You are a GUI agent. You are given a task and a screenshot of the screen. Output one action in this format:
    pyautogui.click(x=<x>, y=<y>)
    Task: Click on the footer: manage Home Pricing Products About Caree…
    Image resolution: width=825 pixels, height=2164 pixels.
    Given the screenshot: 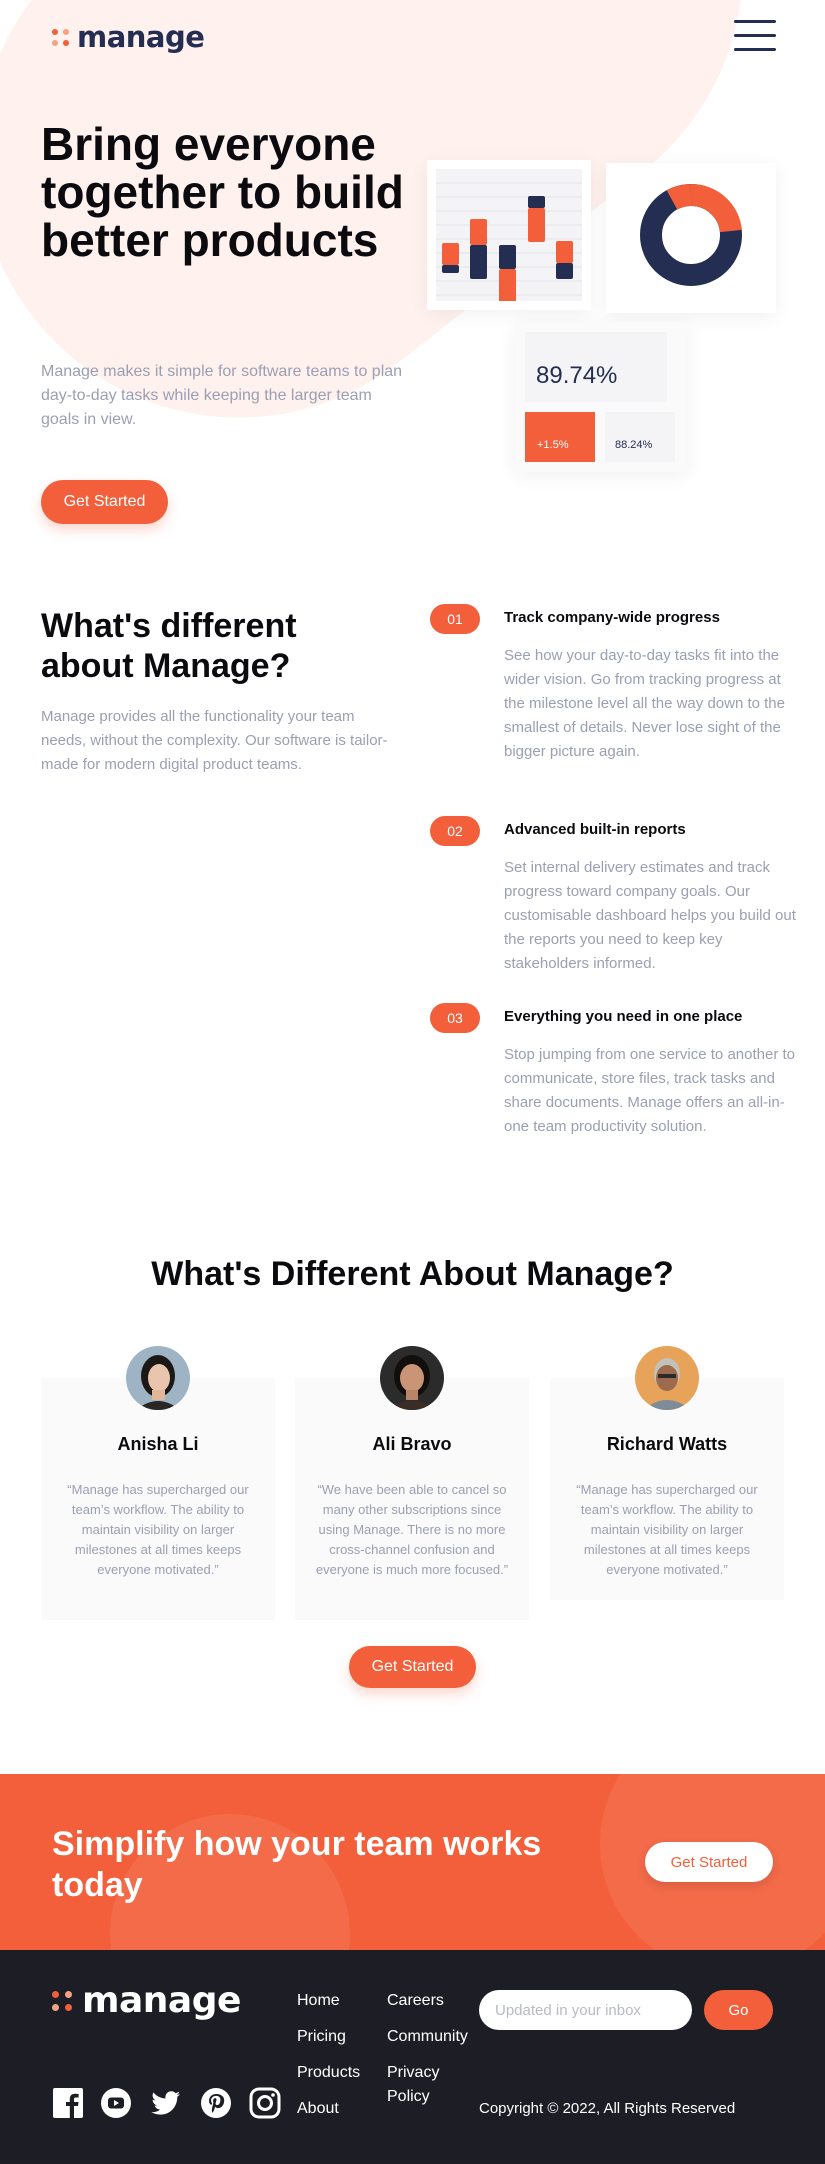 What is the action you would take?
    pyautogui.click(x=412, y=2057)
    